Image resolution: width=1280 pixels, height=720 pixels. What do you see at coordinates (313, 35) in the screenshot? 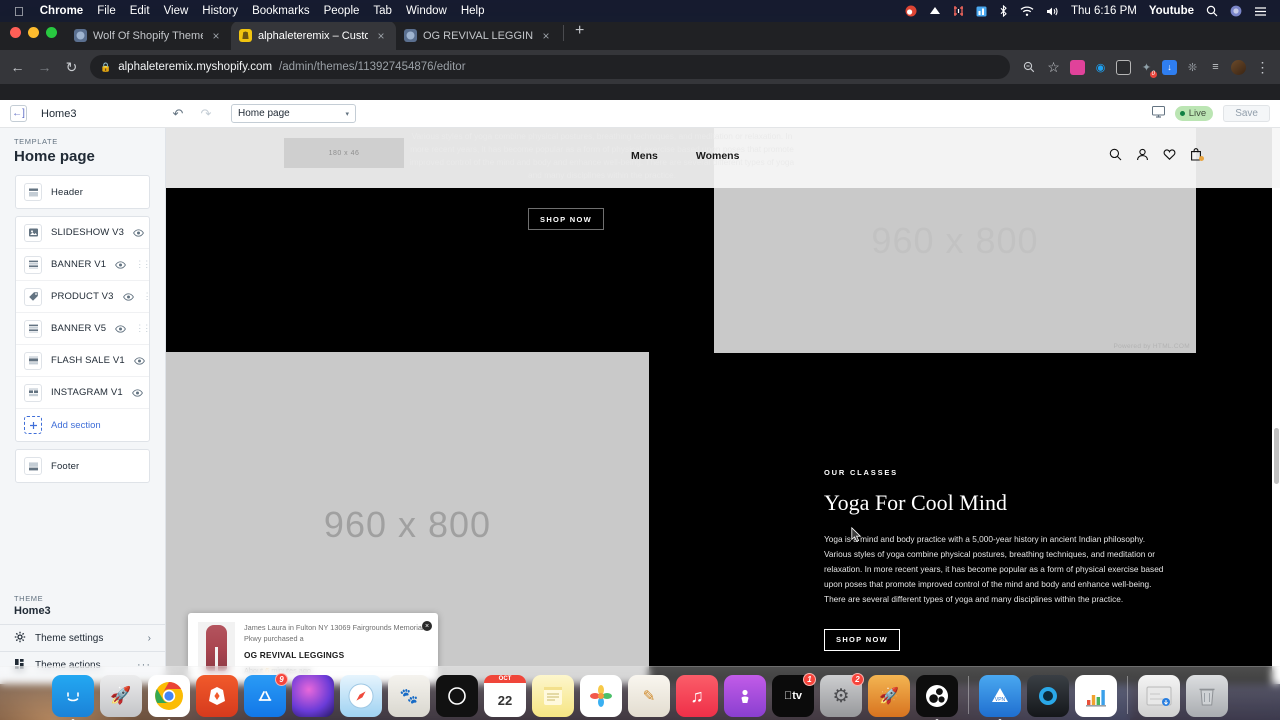
I see `browser-tab-customize-home: alphaleteremix – Customize Ho ×` at bounding box center [313, 35].